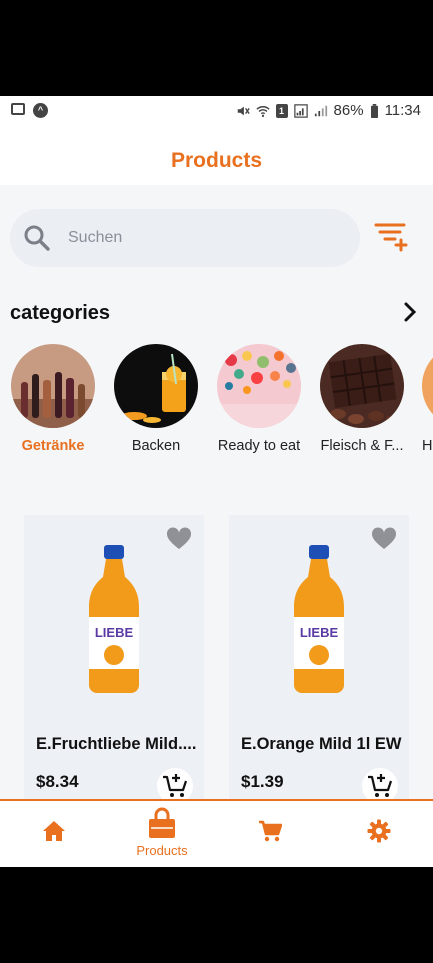  I want to click on search-bar, so click(185, 238).